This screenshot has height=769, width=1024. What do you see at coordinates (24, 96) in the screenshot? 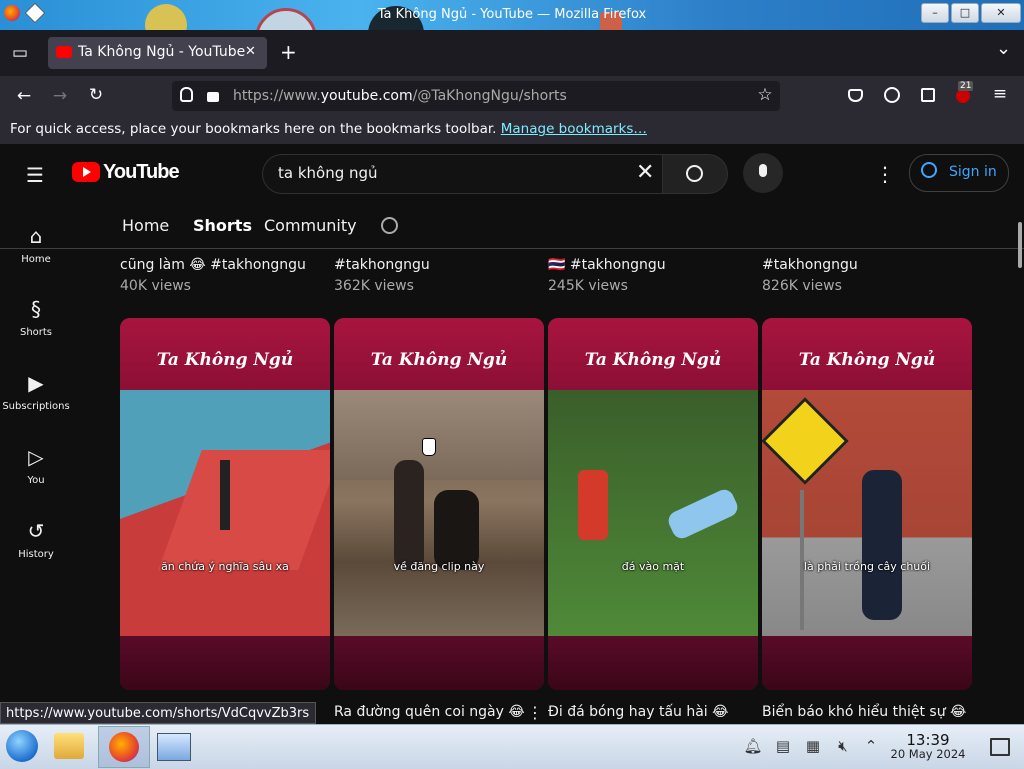
I see `back-button: ←` at bounding box center [24, 96].